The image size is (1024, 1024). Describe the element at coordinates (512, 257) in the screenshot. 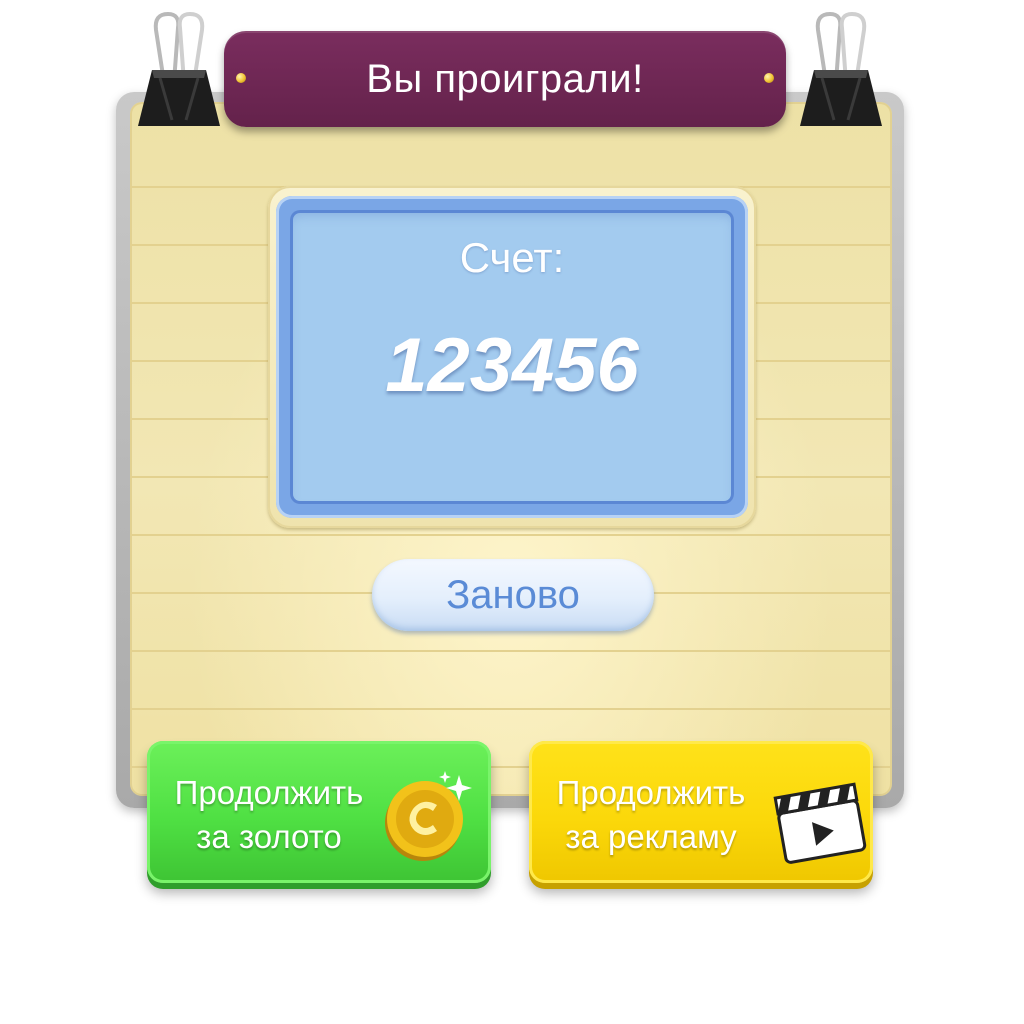

I see `score-label: Счет:` at that location.